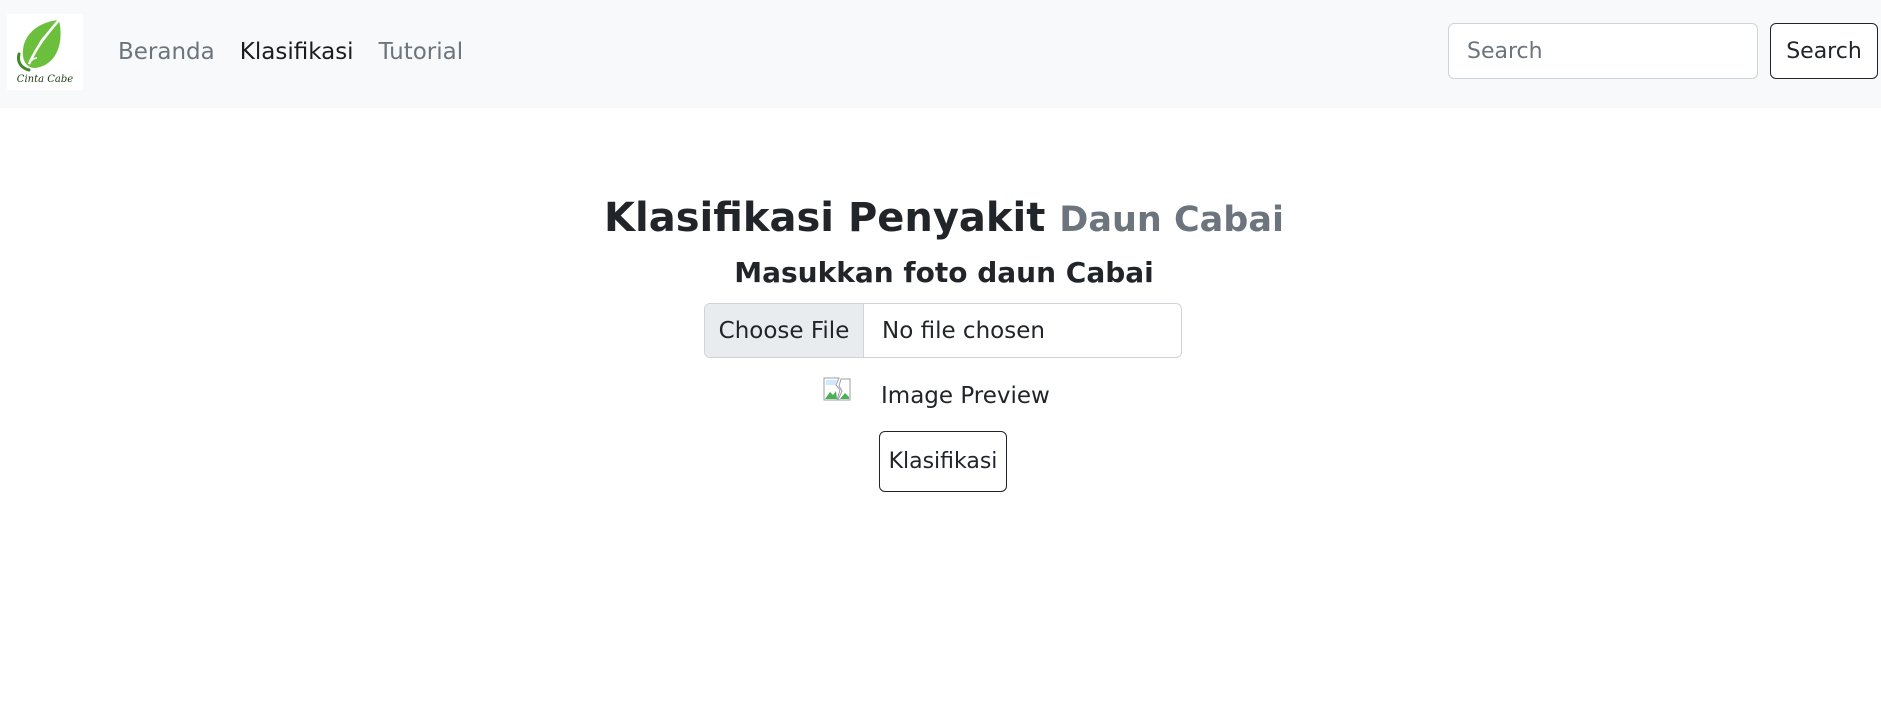  I want to click on search-input, so click(1603, 51).